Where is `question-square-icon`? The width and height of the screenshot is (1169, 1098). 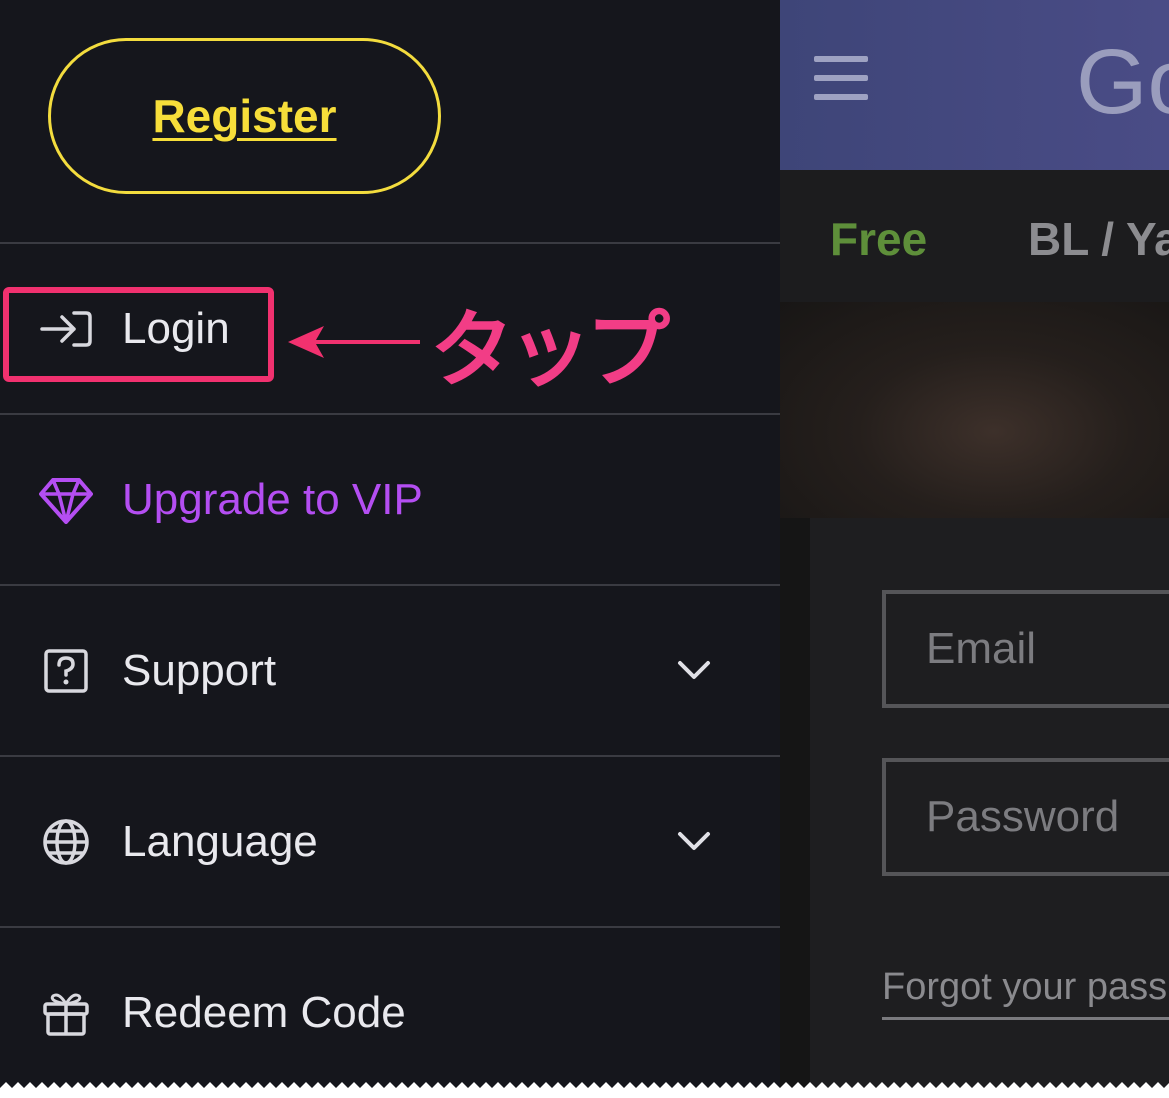
question-square-icon is located at coordinates (66, 671).